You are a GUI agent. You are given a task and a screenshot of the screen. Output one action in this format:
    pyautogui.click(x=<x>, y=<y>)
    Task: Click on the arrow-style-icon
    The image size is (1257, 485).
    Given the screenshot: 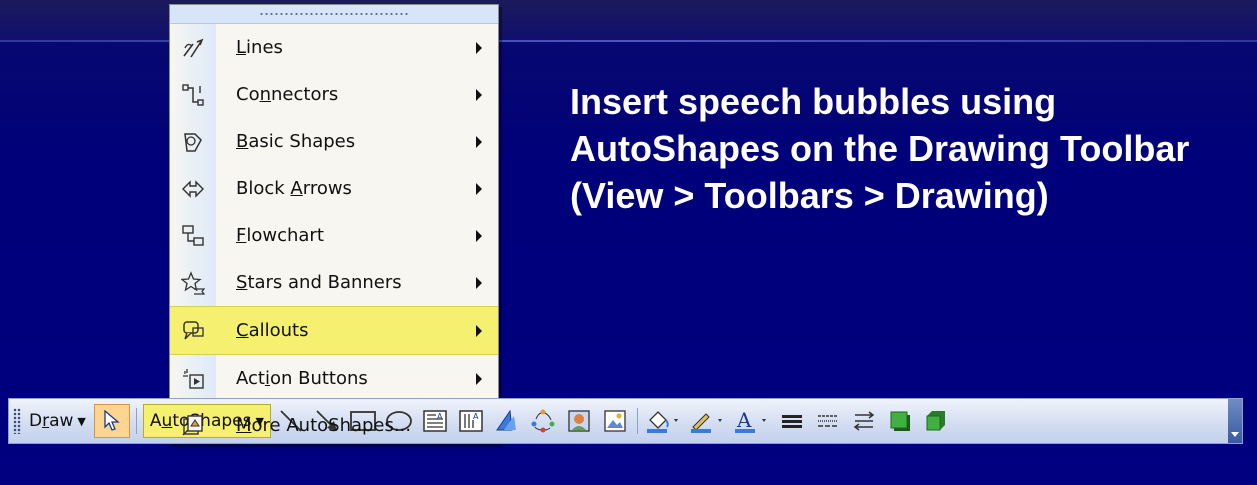 What is the action you would take?
    pyautogui.click(x=864, y=421)
    